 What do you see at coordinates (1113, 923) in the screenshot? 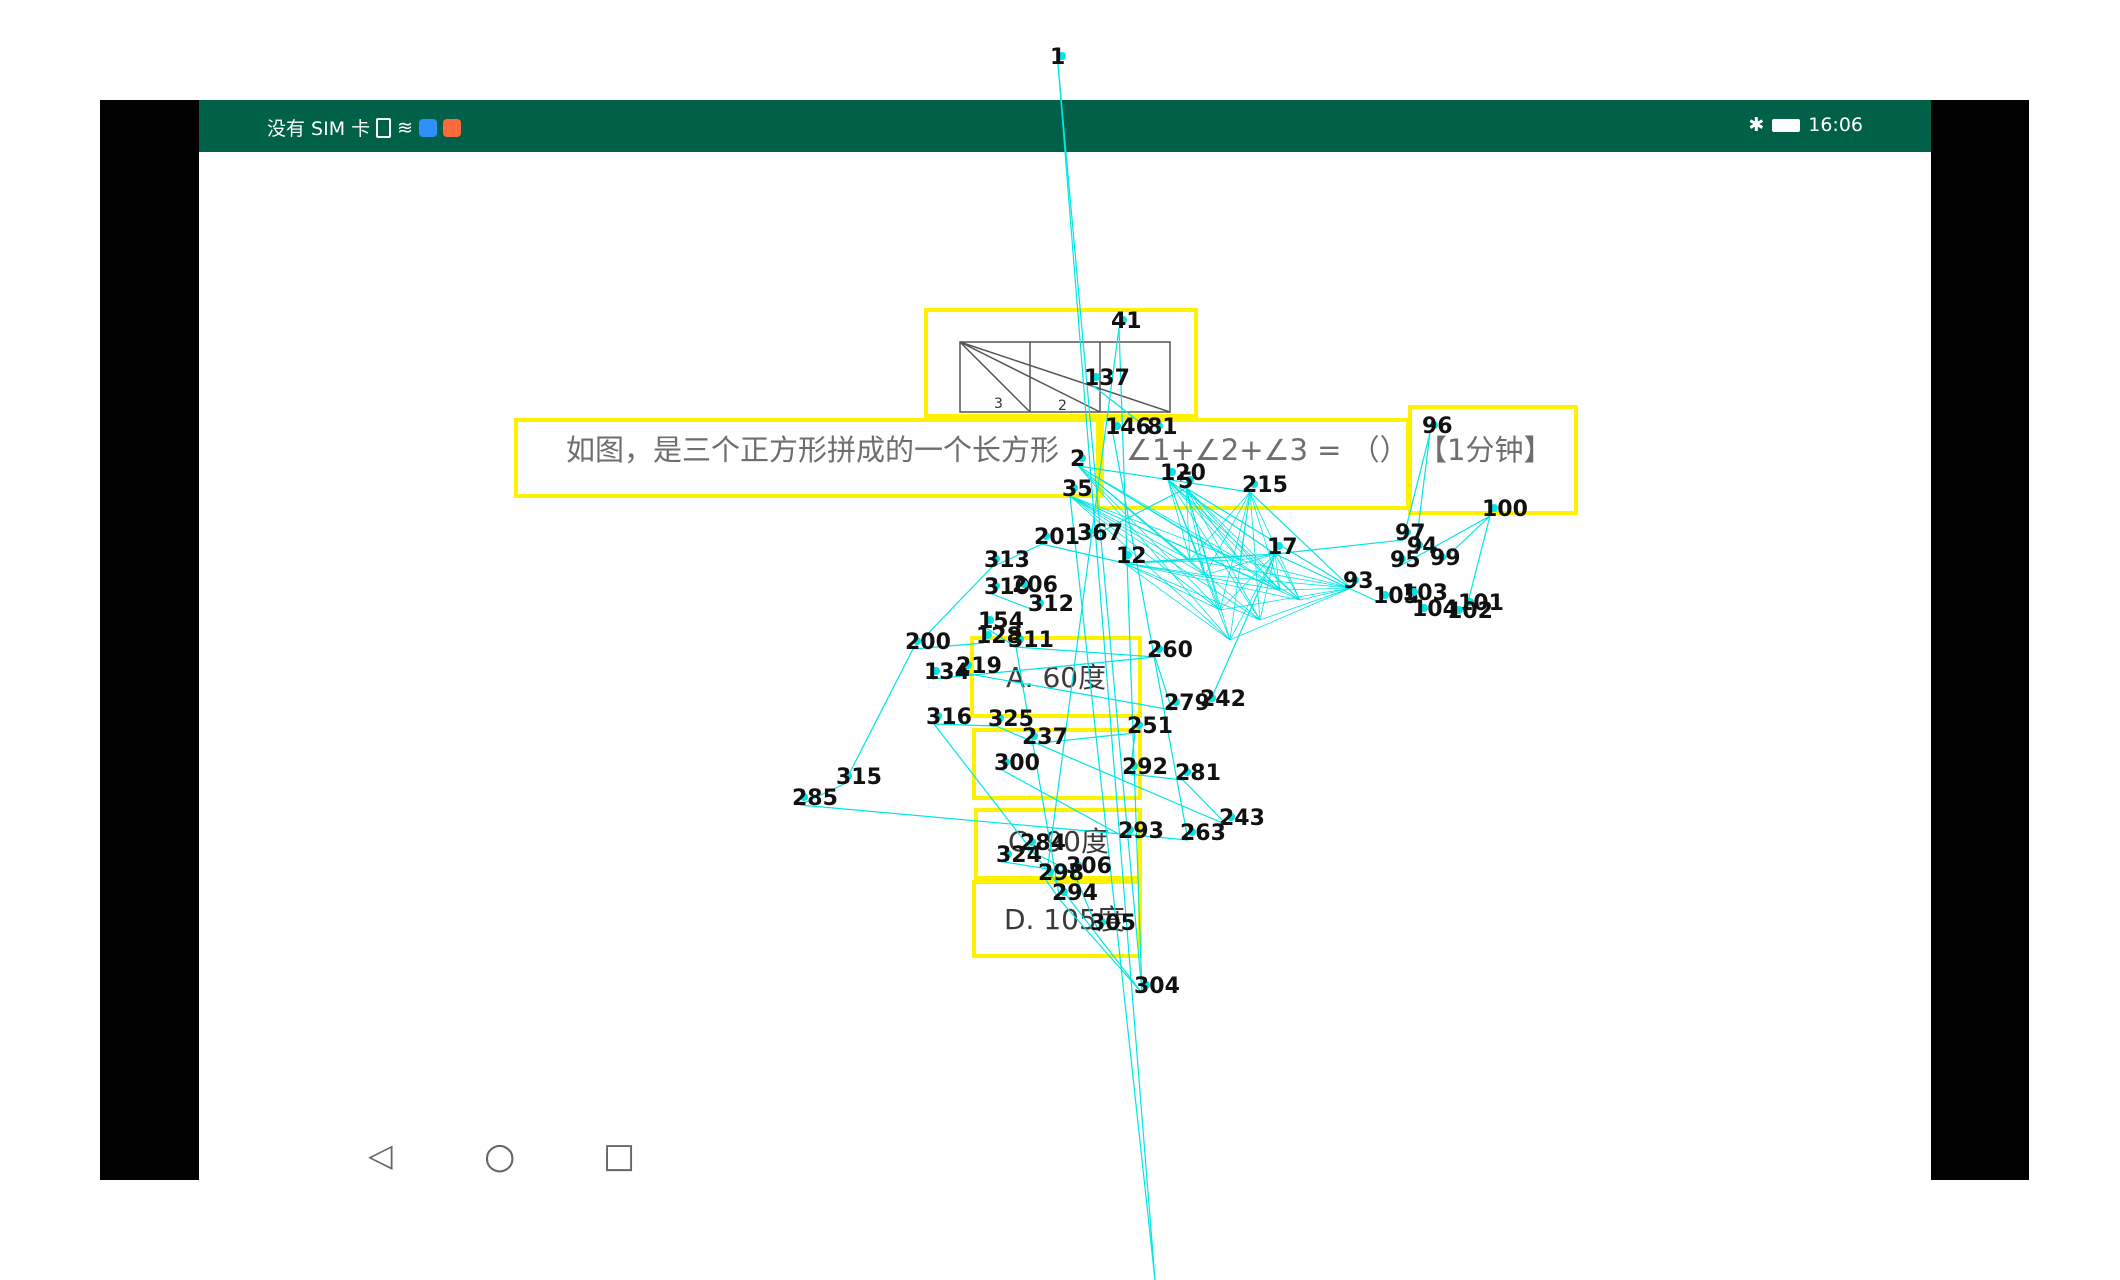
I see `overlay-node-label: 305` at bounding box center [1113, 923].